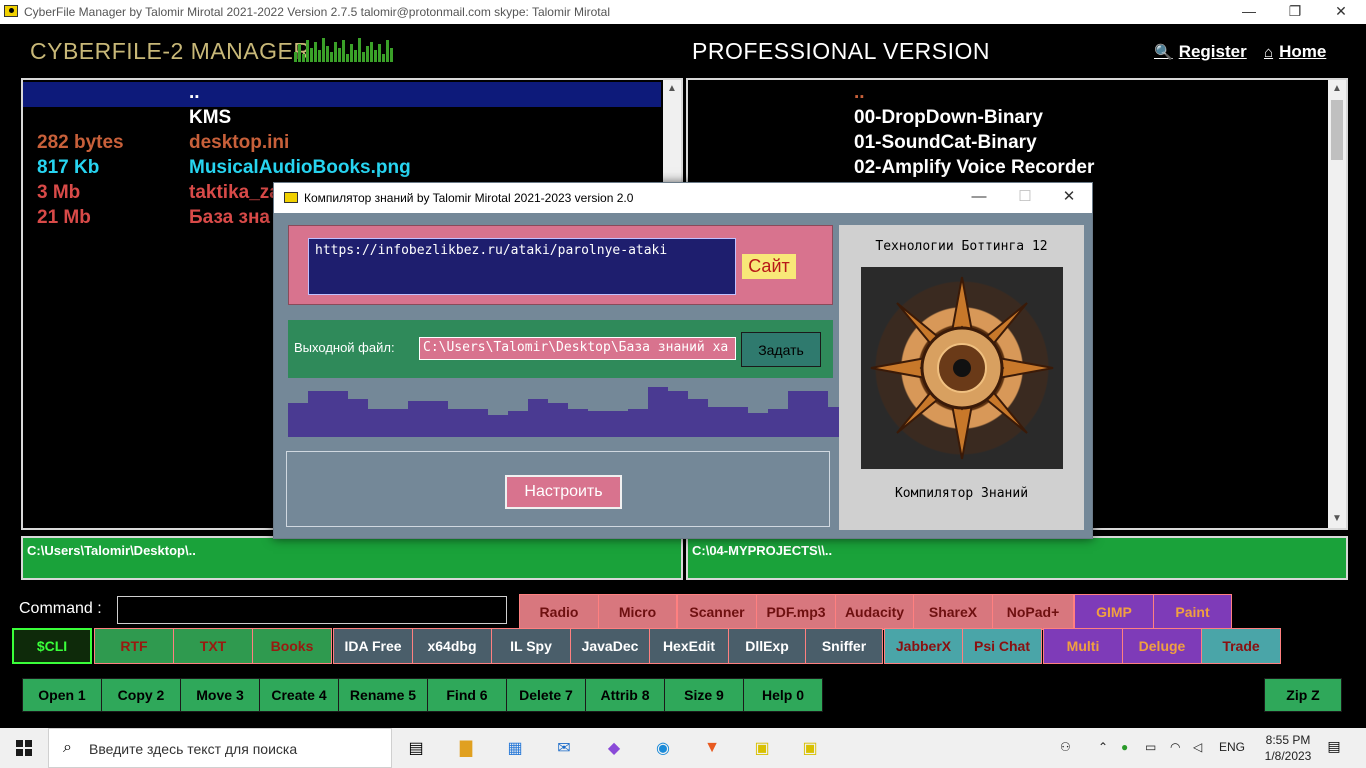 Image resolution: width=1366 pixels, height=768 pixels. What do you see at coordinates (1124, 747) in the screenshot?
I see `security-icon: ●` at bounding box center [1124, 747].